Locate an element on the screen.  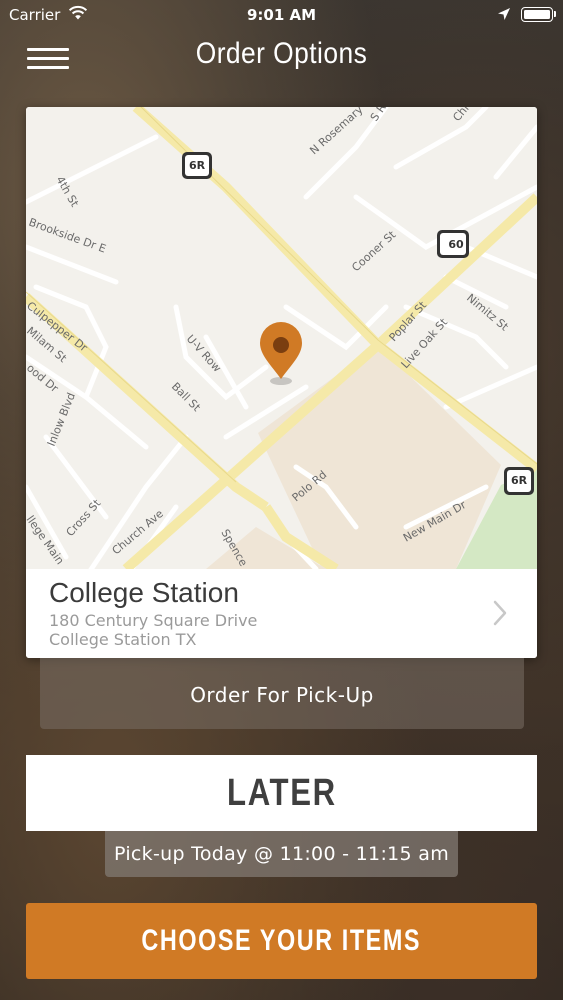
location-name: College Station is located at coordinates (144, 592).